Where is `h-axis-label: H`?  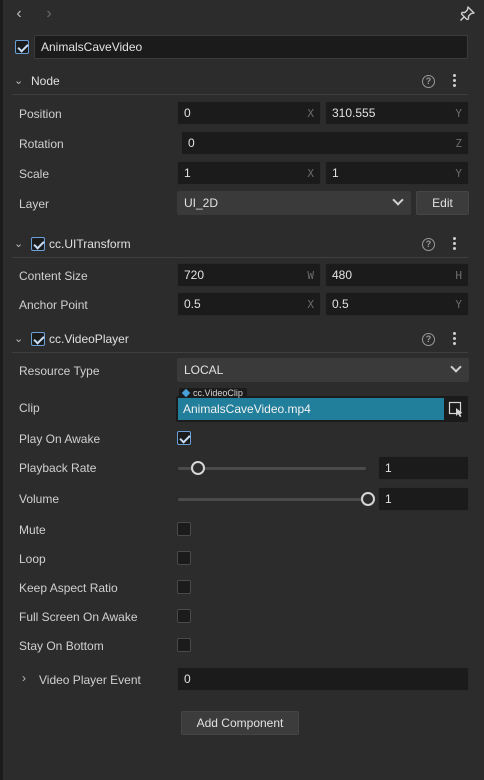 h-axis-label: H is located at coordinates (458, 275).